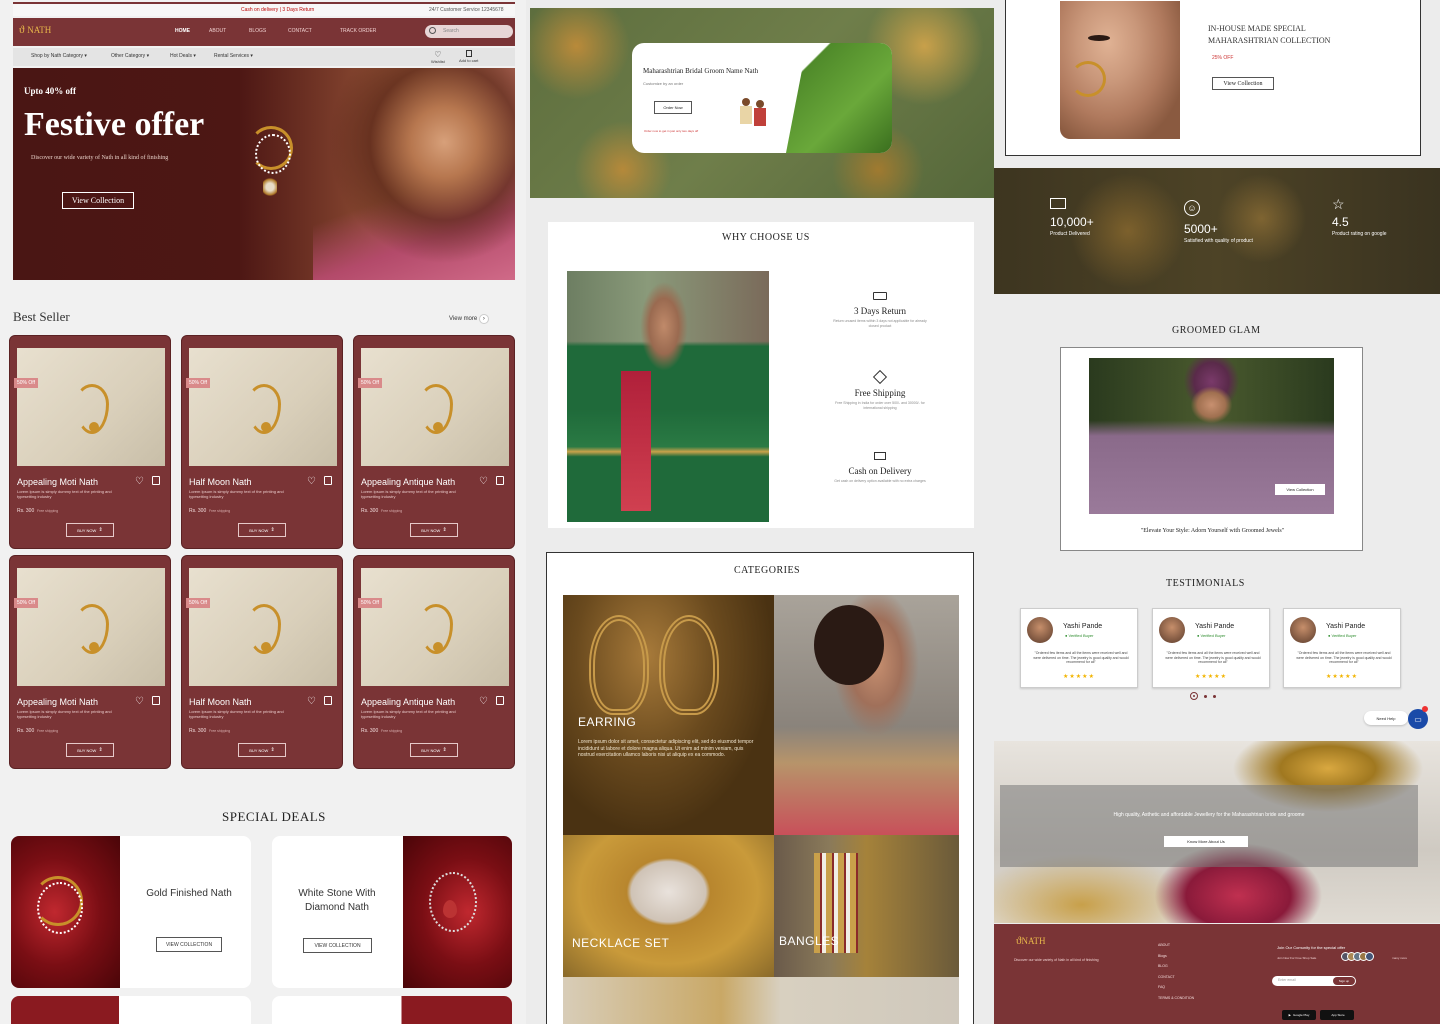 The height and width of the screenshot is (1024, 1440). What do you see at coordinates (668, 906) in the screenshot?
I see `category-necklace: NECKLACE SET` at bounding box center [668, 906].